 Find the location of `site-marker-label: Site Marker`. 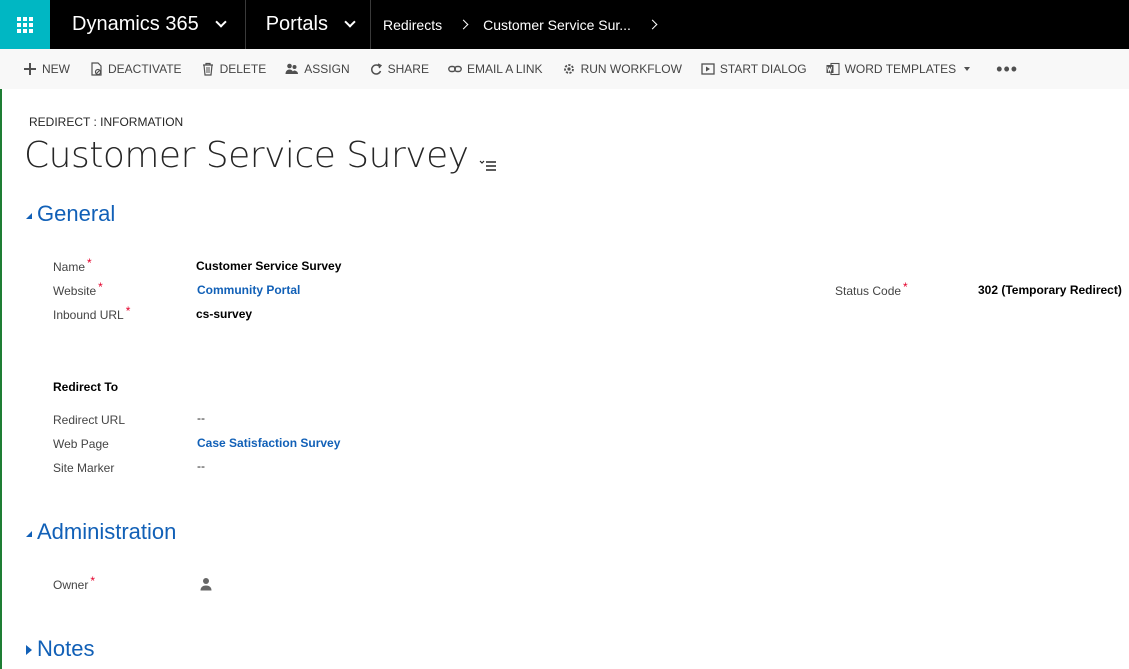

site-marker-label: Site Marker is located at coordinates (84, 468).